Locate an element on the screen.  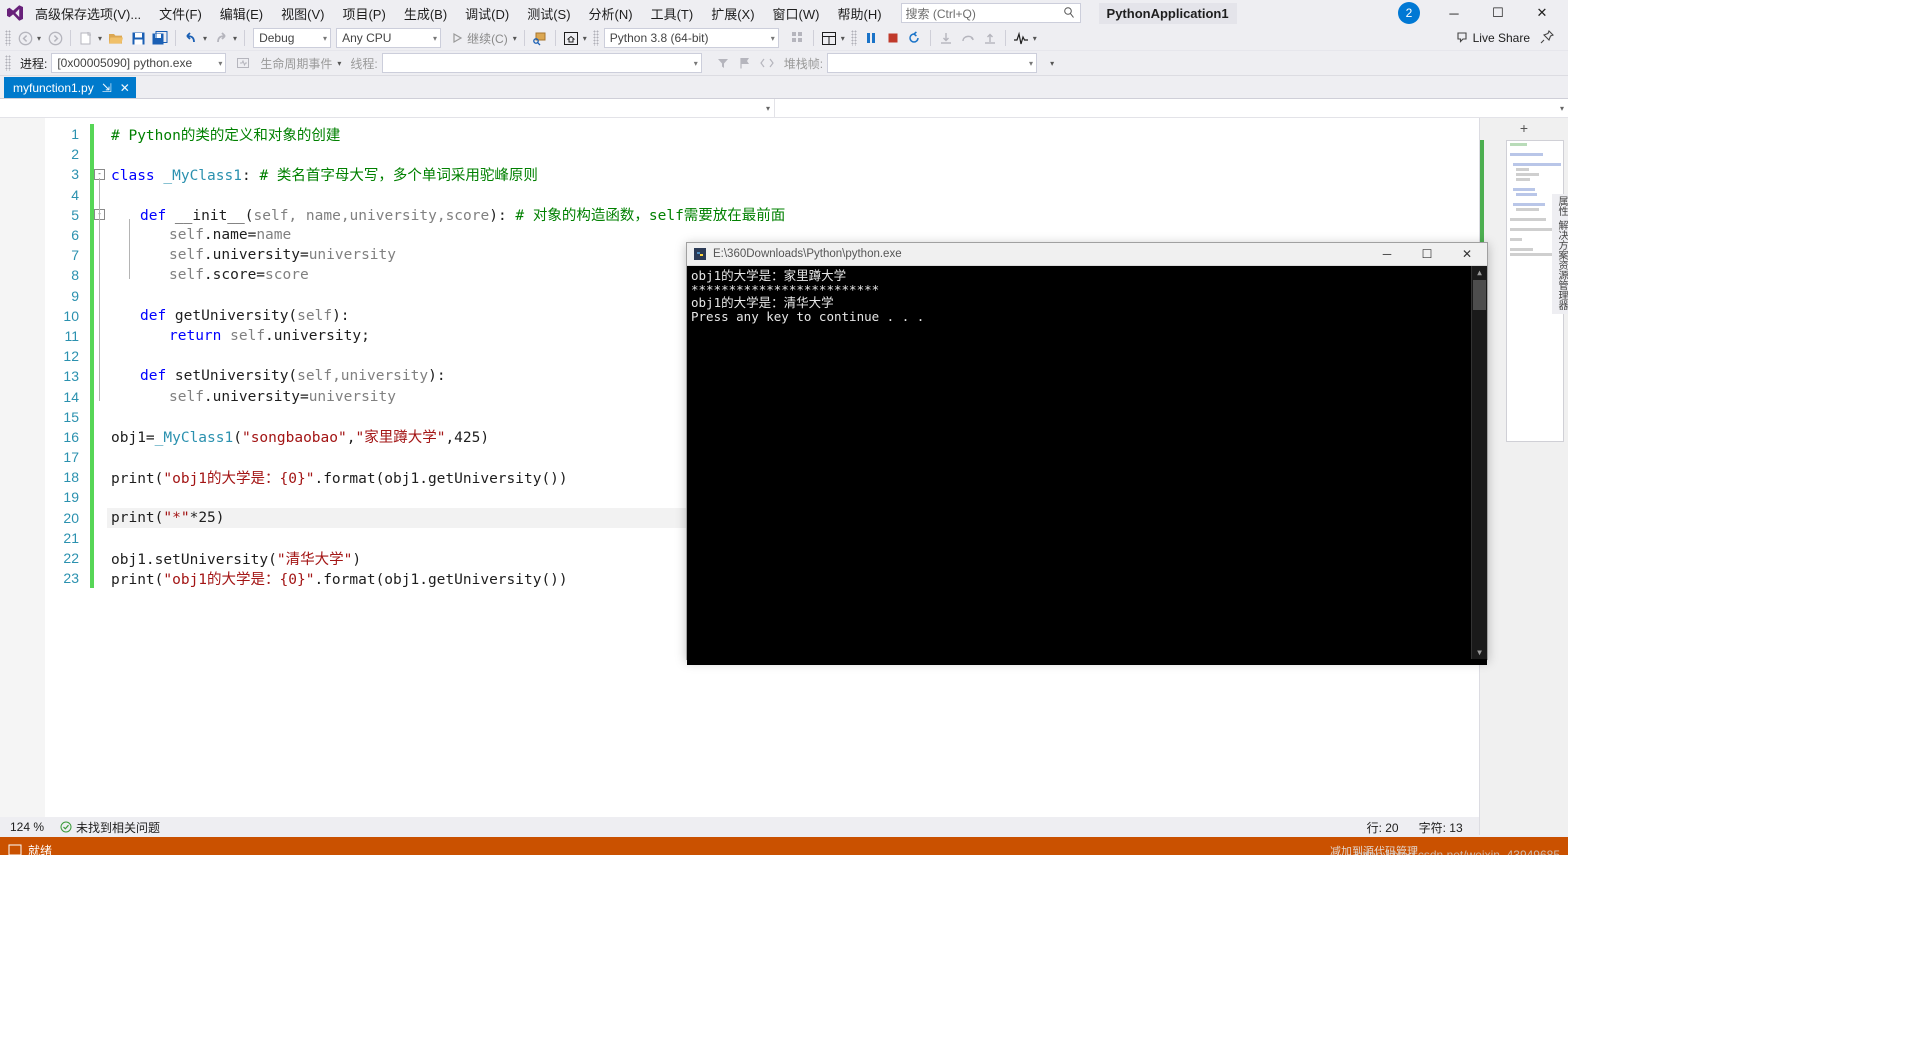
solution-configuration-combo: Debug ▾ is located at coordinates (292, 38).